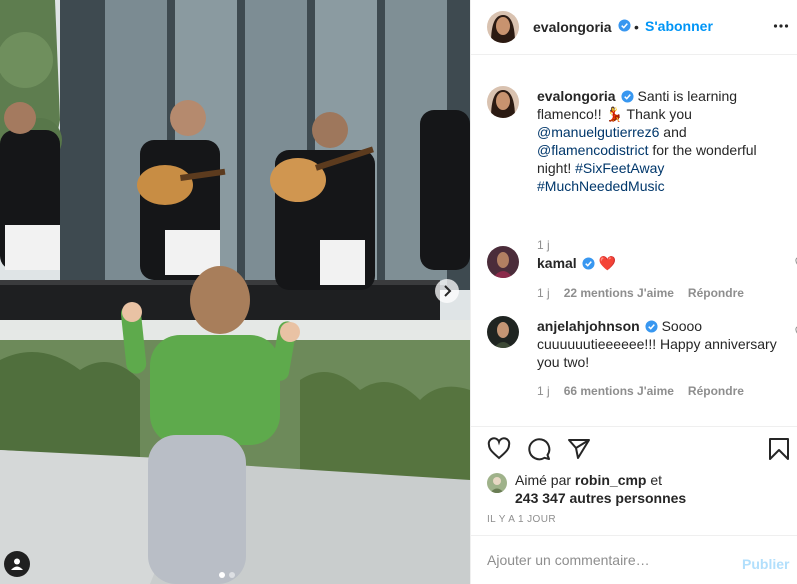  I want to click on hashtag-link: #SixFeetAway, so click(619, 168).